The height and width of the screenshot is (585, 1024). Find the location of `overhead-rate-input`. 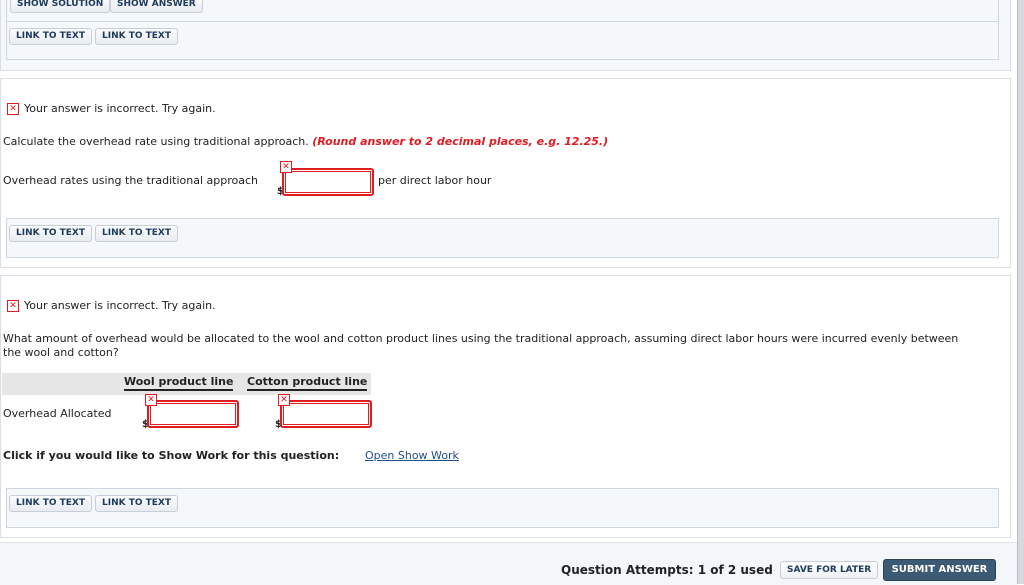

overhead-rate-input is located at coordinates (328, 182).